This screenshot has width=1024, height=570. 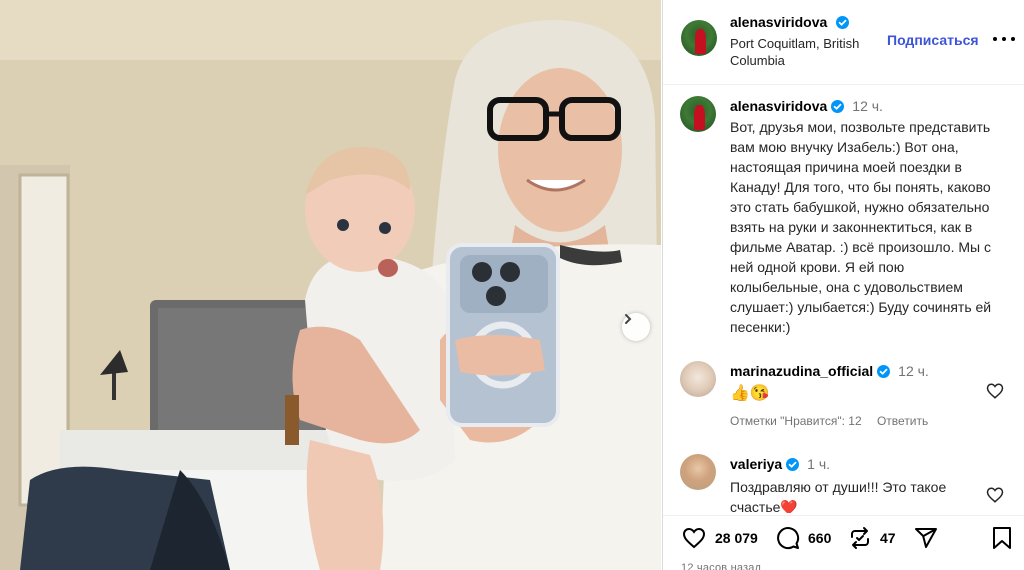 What do you see at coordinates (872, 538) in the screenshot?
I see `repost-button: 47` at bounding box center [872, 538].